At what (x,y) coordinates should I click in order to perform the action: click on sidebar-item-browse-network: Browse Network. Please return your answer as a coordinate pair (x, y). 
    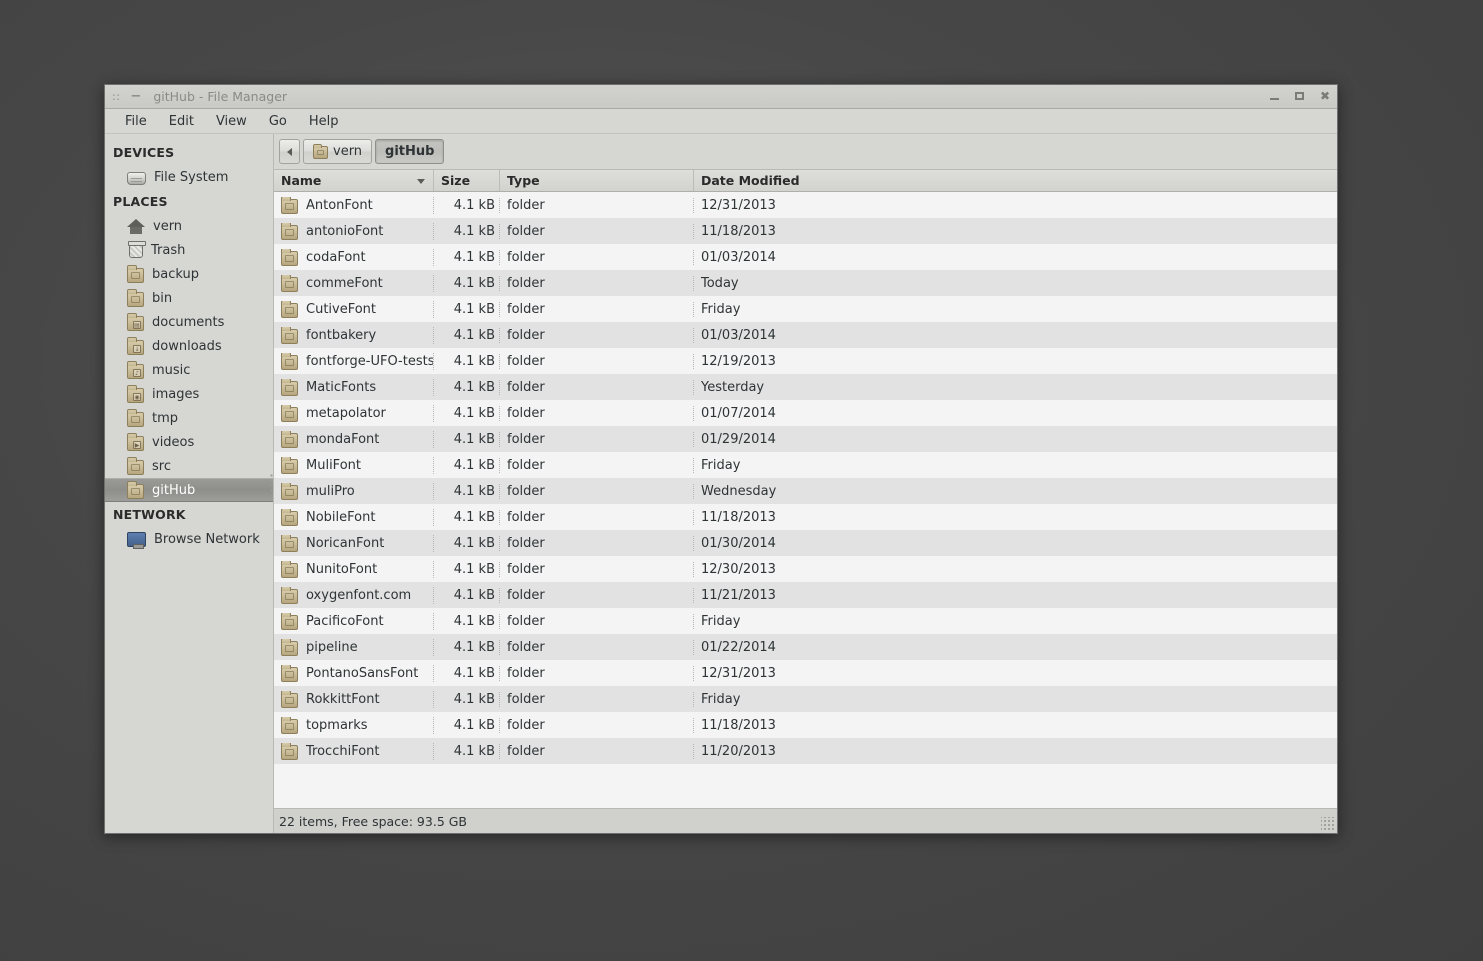
    Looking at the image, I should click on (189, 539).